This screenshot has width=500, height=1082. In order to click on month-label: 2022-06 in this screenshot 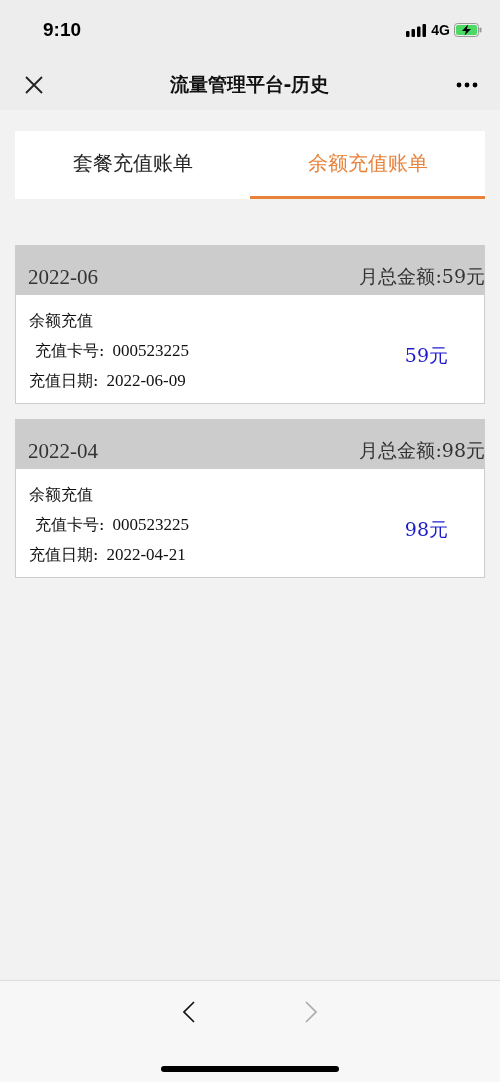, I will do `click(63, 277)`.